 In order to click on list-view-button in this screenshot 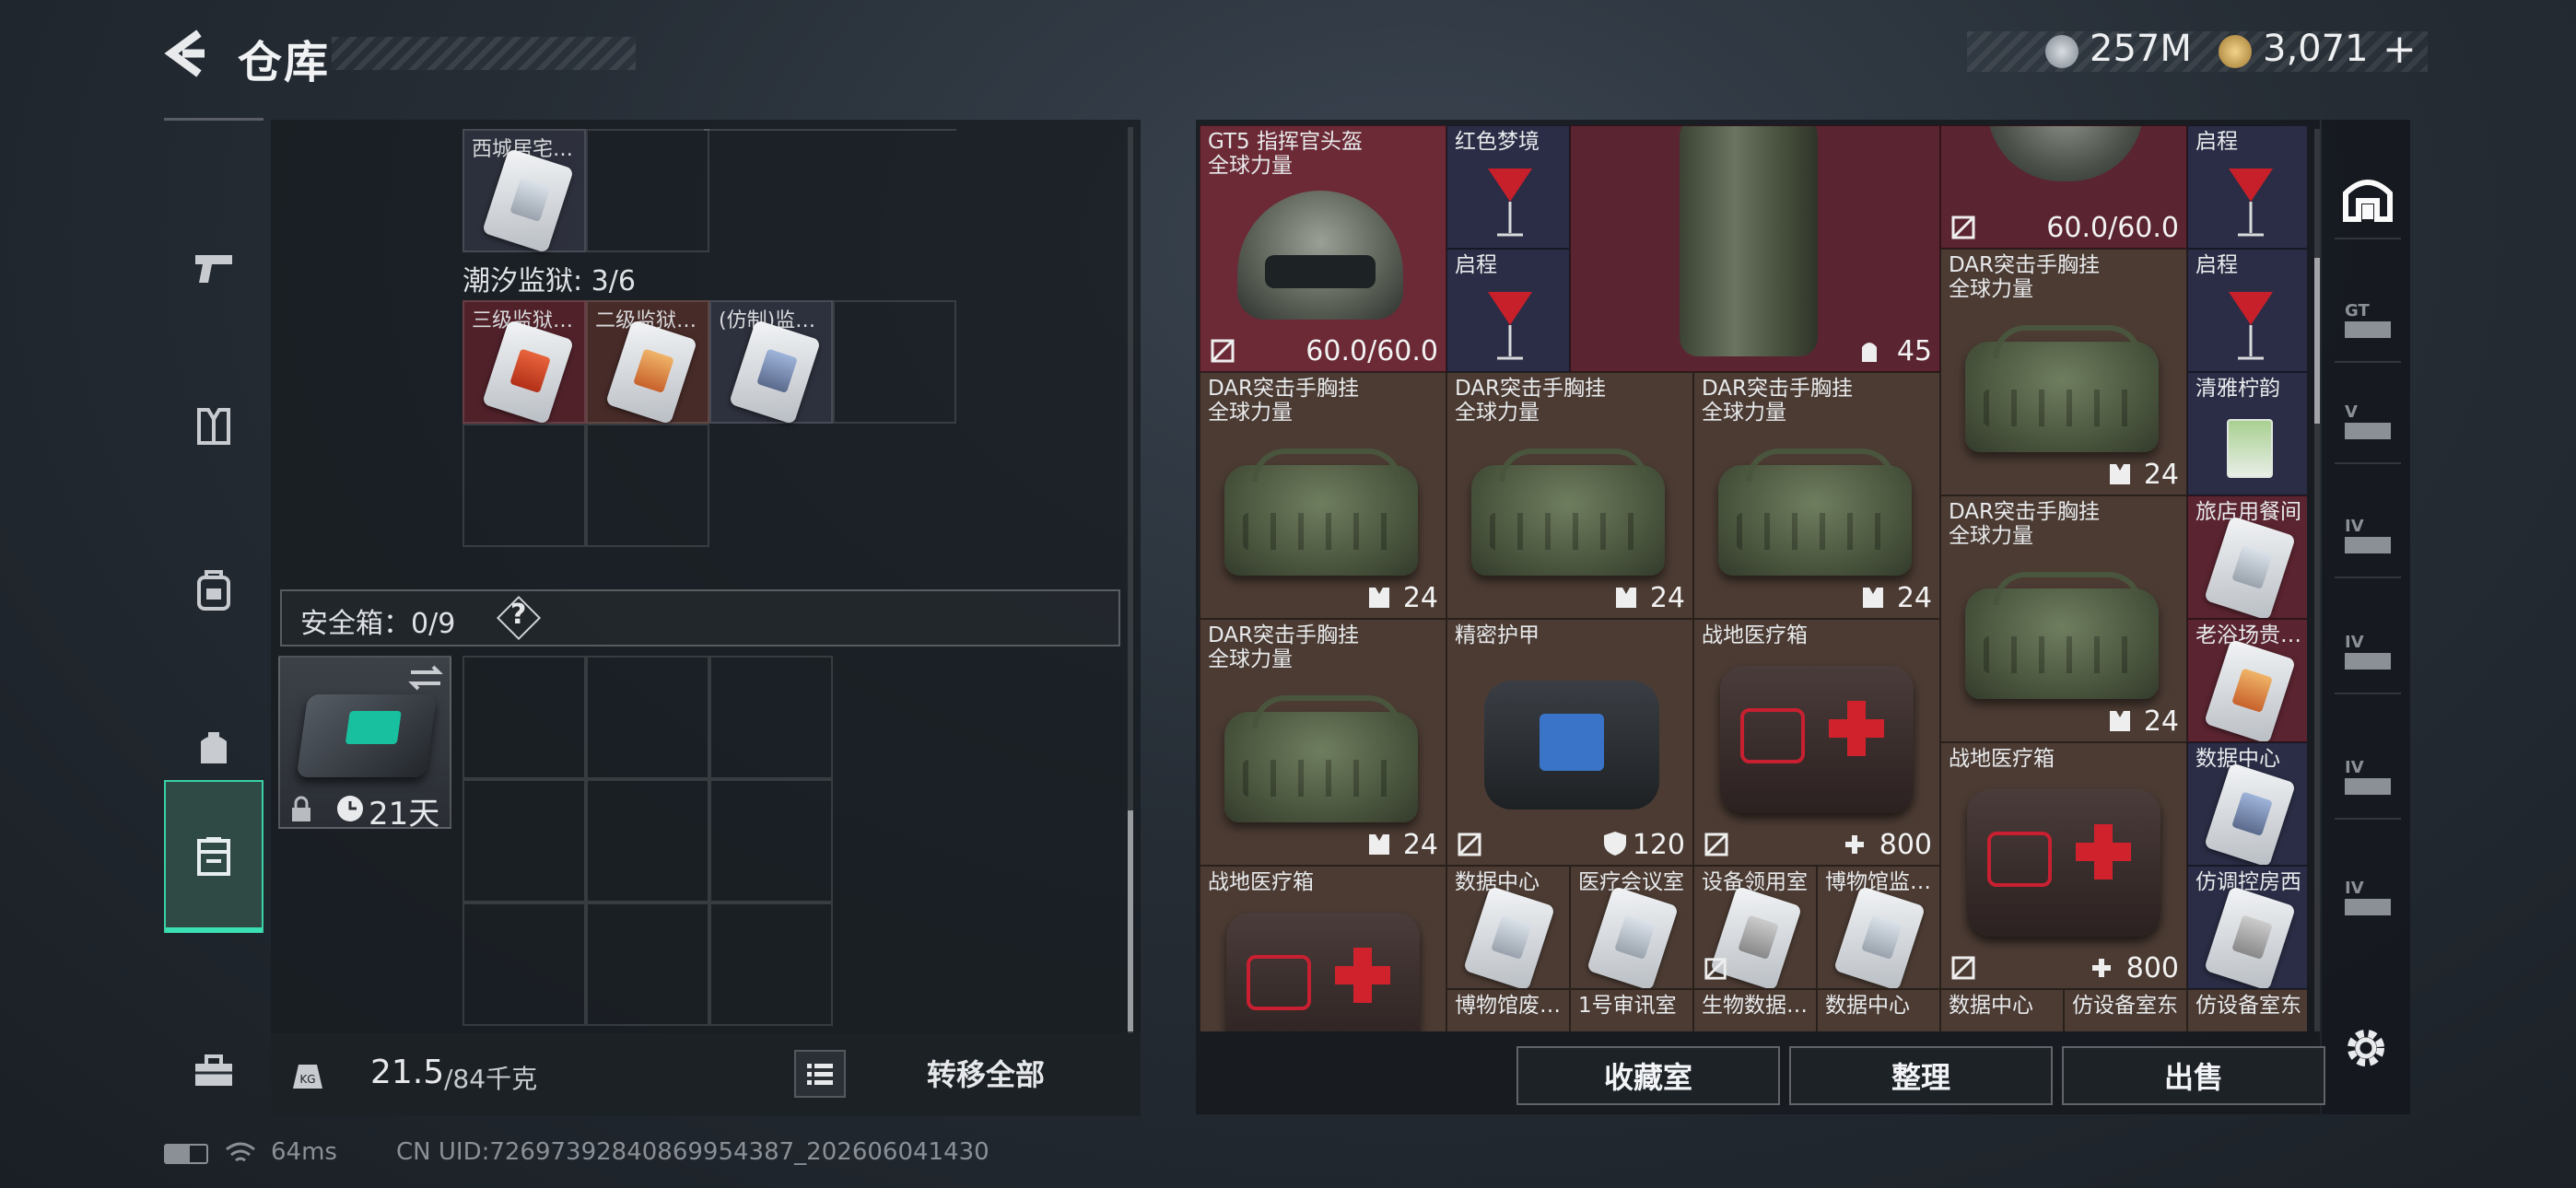, I will do `click(820, 1074)`.